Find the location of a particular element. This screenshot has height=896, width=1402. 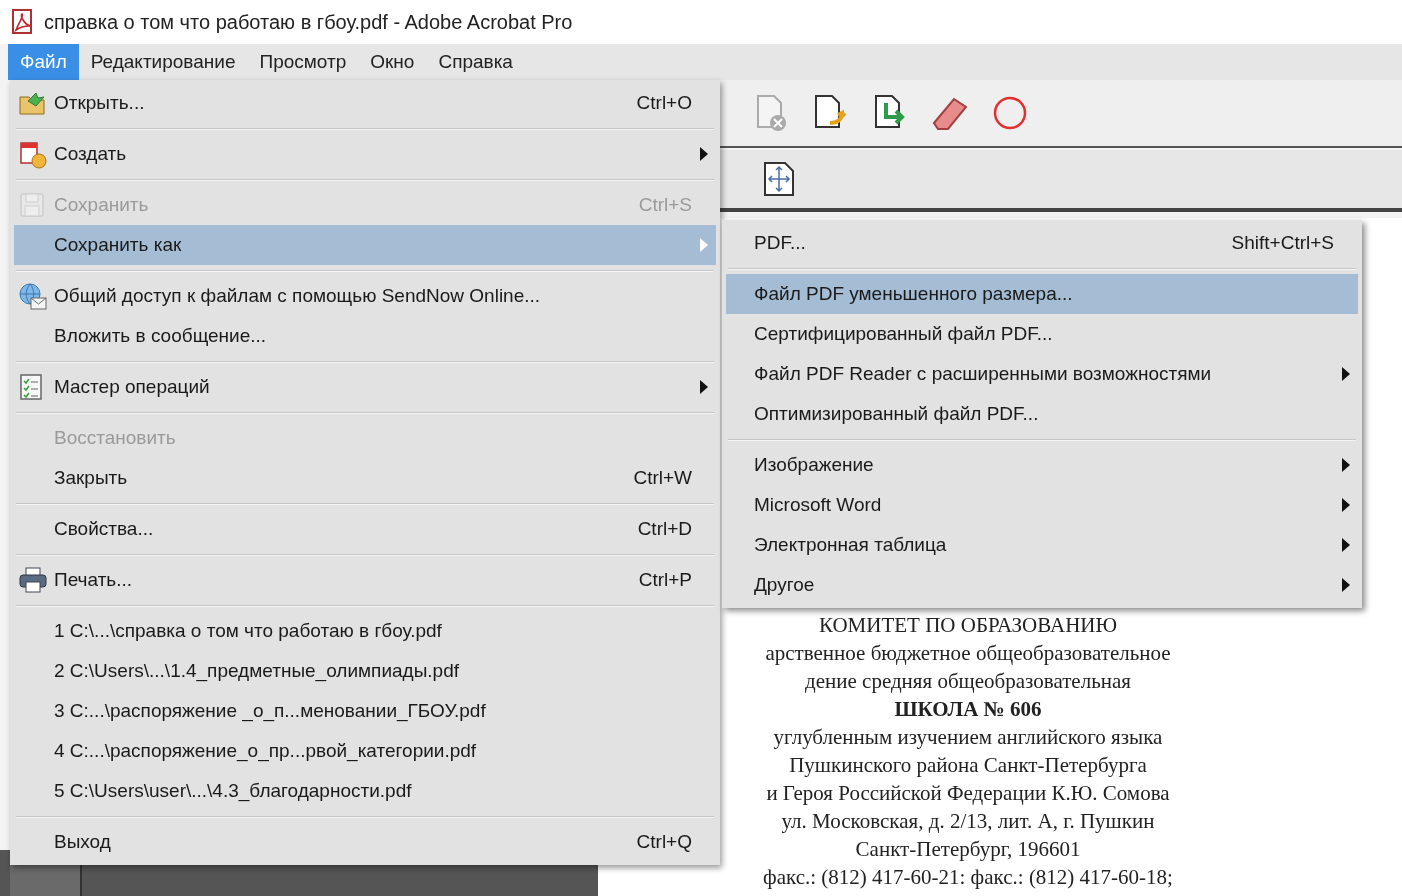

menu-item: Электронная таблица is located at coordinates (1042, 545).